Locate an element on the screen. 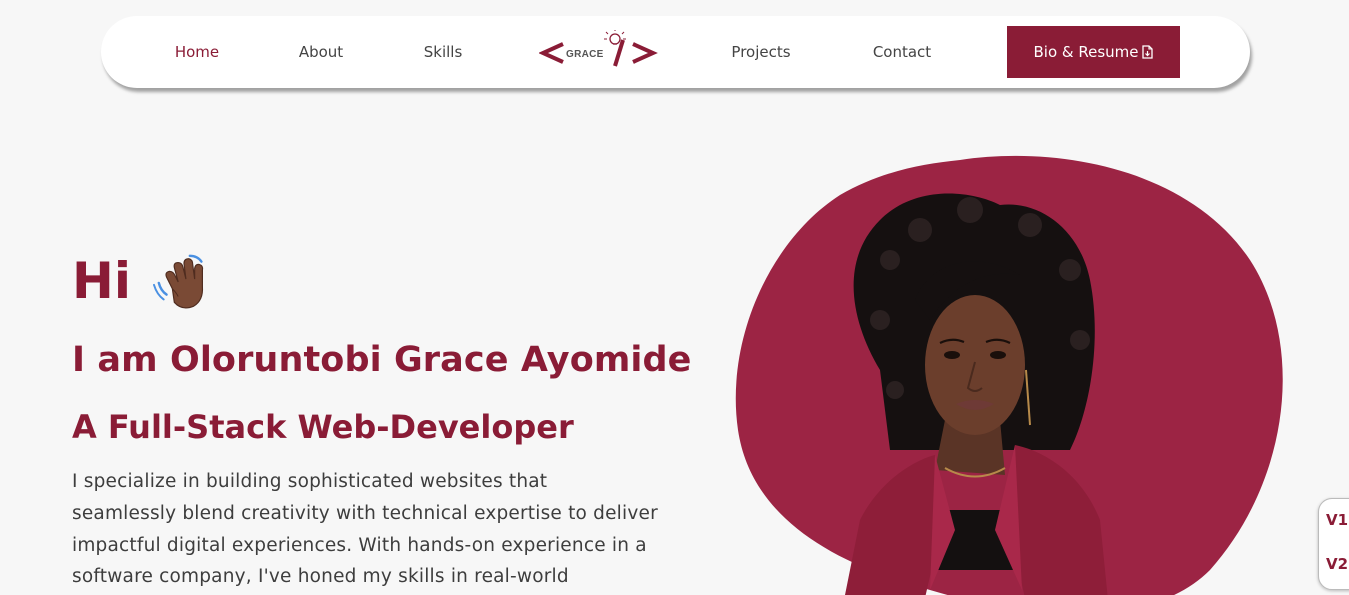  bio-resume-button: Bio & Resume is located at coordinates (1093, 52).